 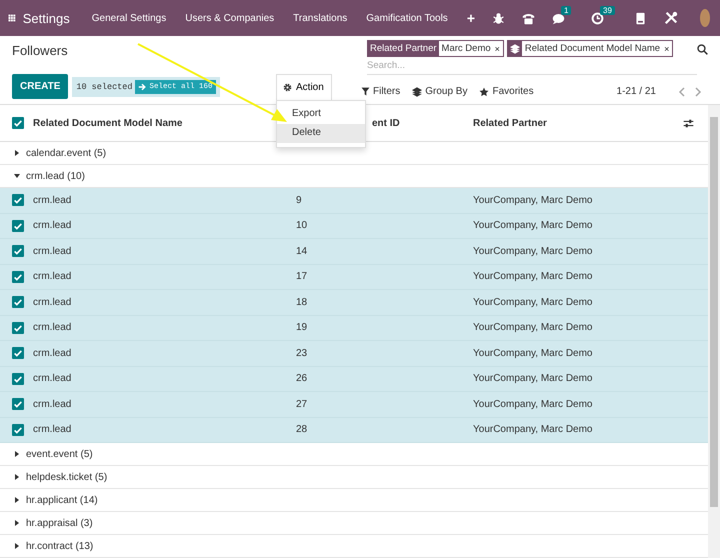 I want to click on pager: 1-21 / 21, so click(x=636, y=91).